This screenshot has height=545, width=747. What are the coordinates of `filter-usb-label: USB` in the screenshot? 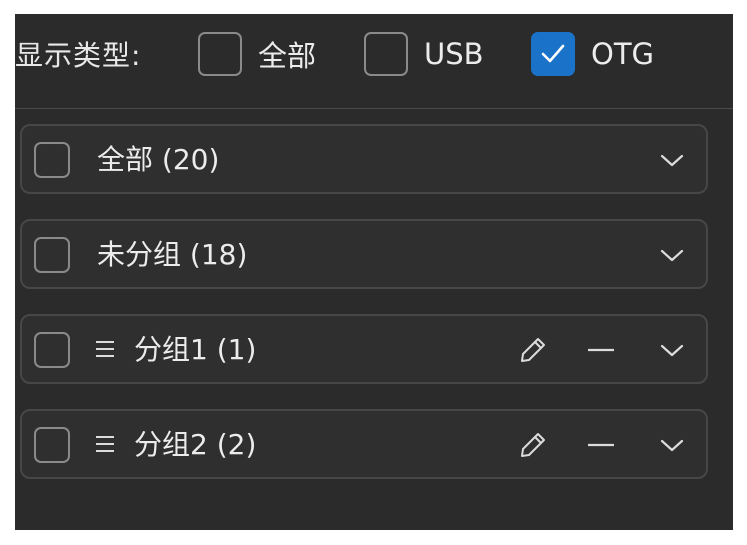 It's located at (454, 54).